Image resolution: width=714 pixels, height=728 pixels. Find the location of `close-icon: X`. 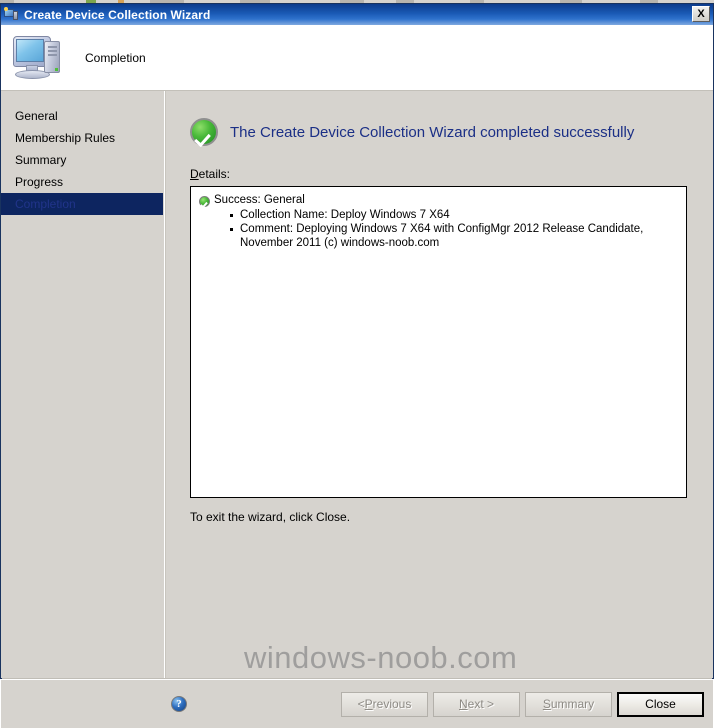

close-icon: X is located at coordinates (701, 14).